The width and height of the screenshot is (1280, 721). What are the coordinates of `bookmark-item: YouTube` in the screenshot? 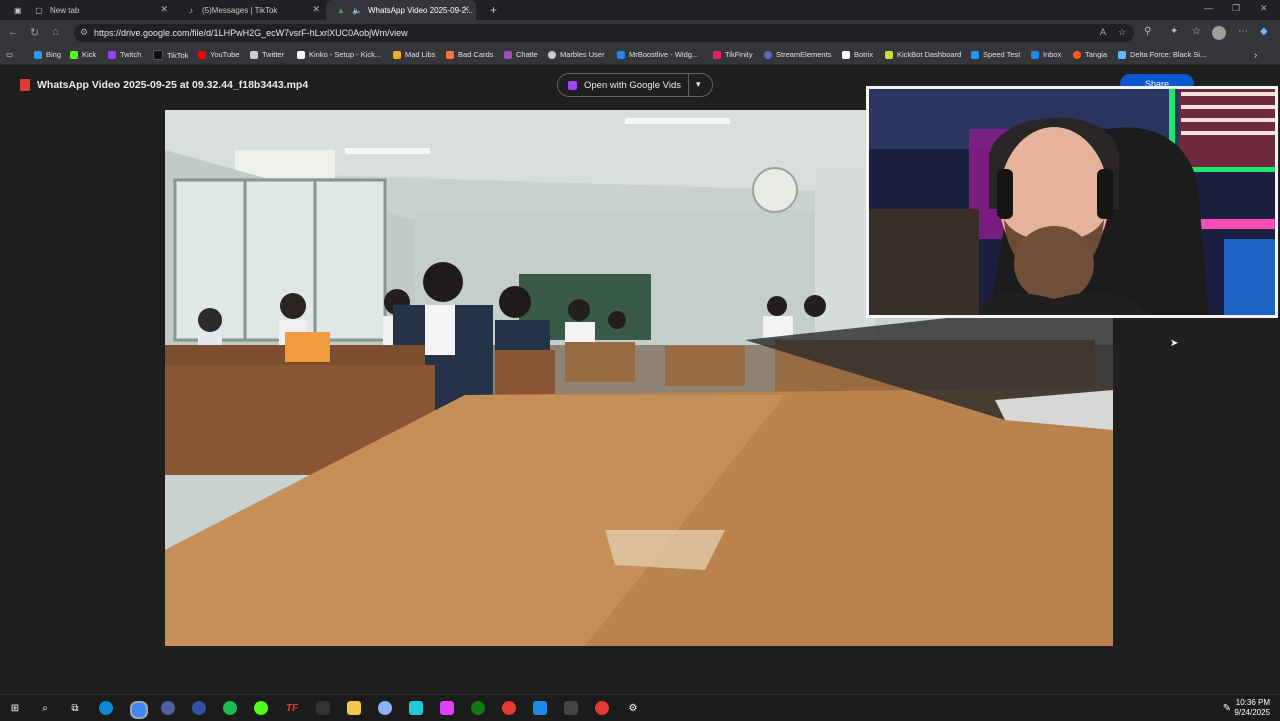 It's located at (218, 54).